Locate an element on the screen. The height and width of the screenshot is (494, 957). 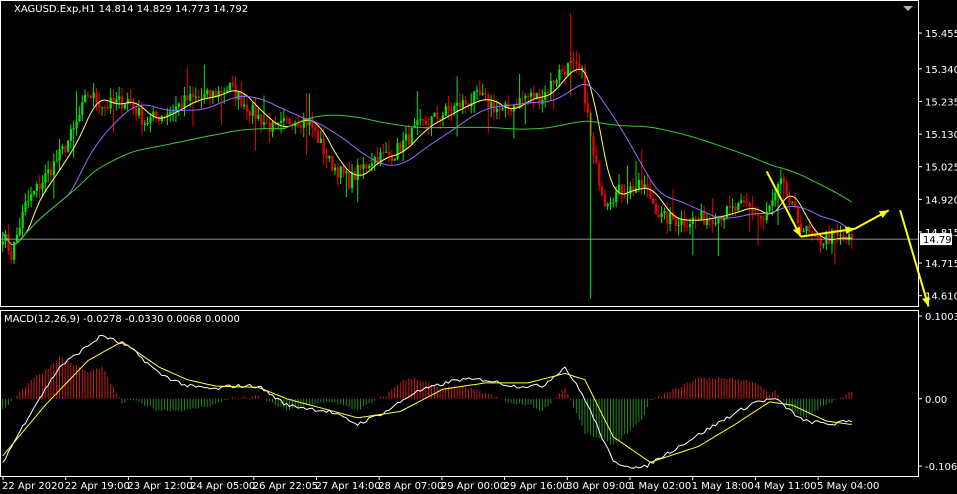
time-tick-label: 24 Apr 05:00 is located at coordinates (222, 486).